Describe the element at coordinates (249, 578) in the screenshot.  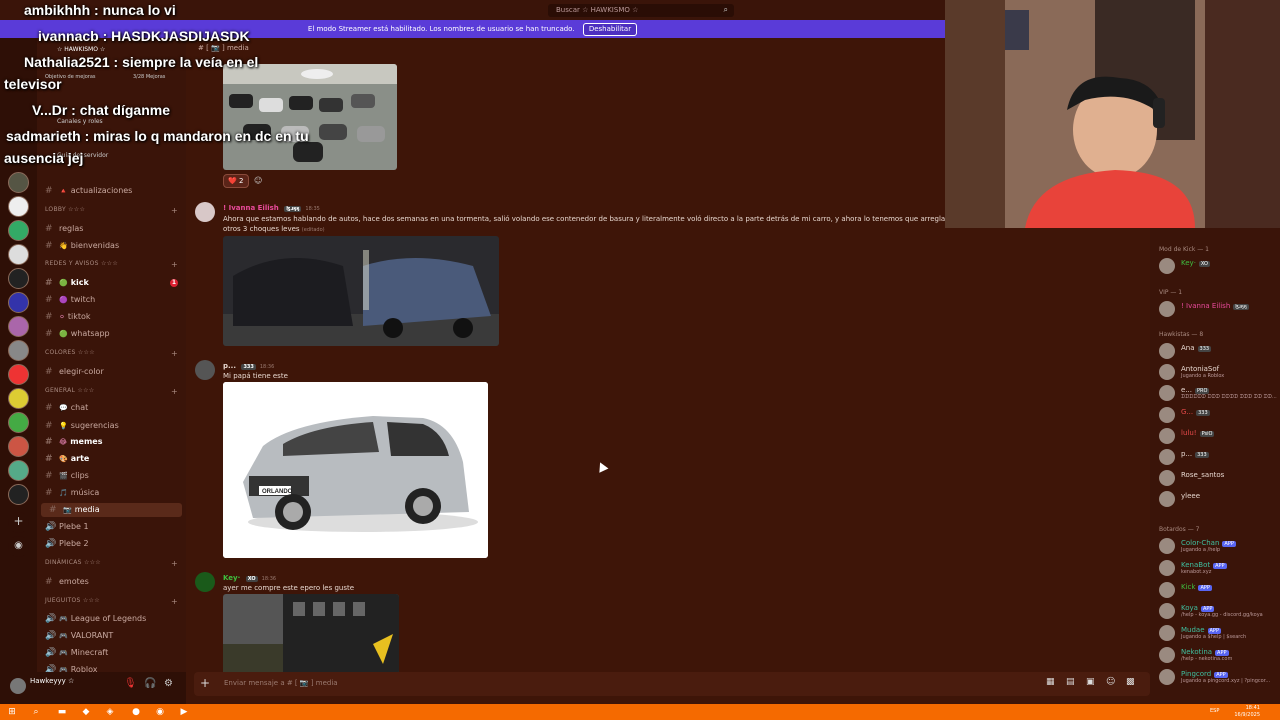
I see `message-author: Key· XO 18:36` at that location.